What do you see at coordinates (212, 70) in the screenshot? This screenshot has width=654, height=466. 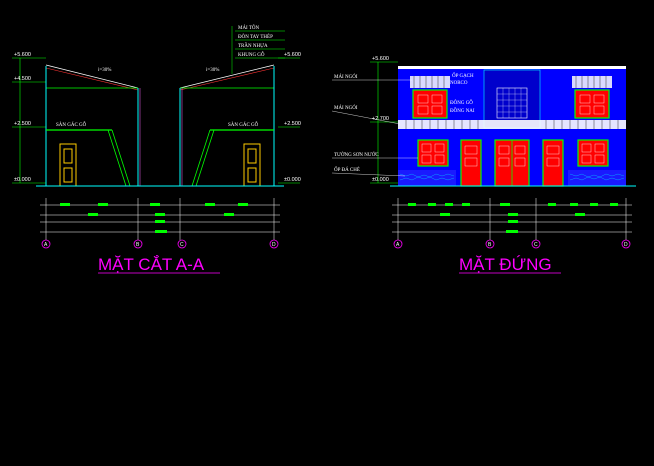 I see `section-slope-right: i=30%` at bounding box center [212, 70].